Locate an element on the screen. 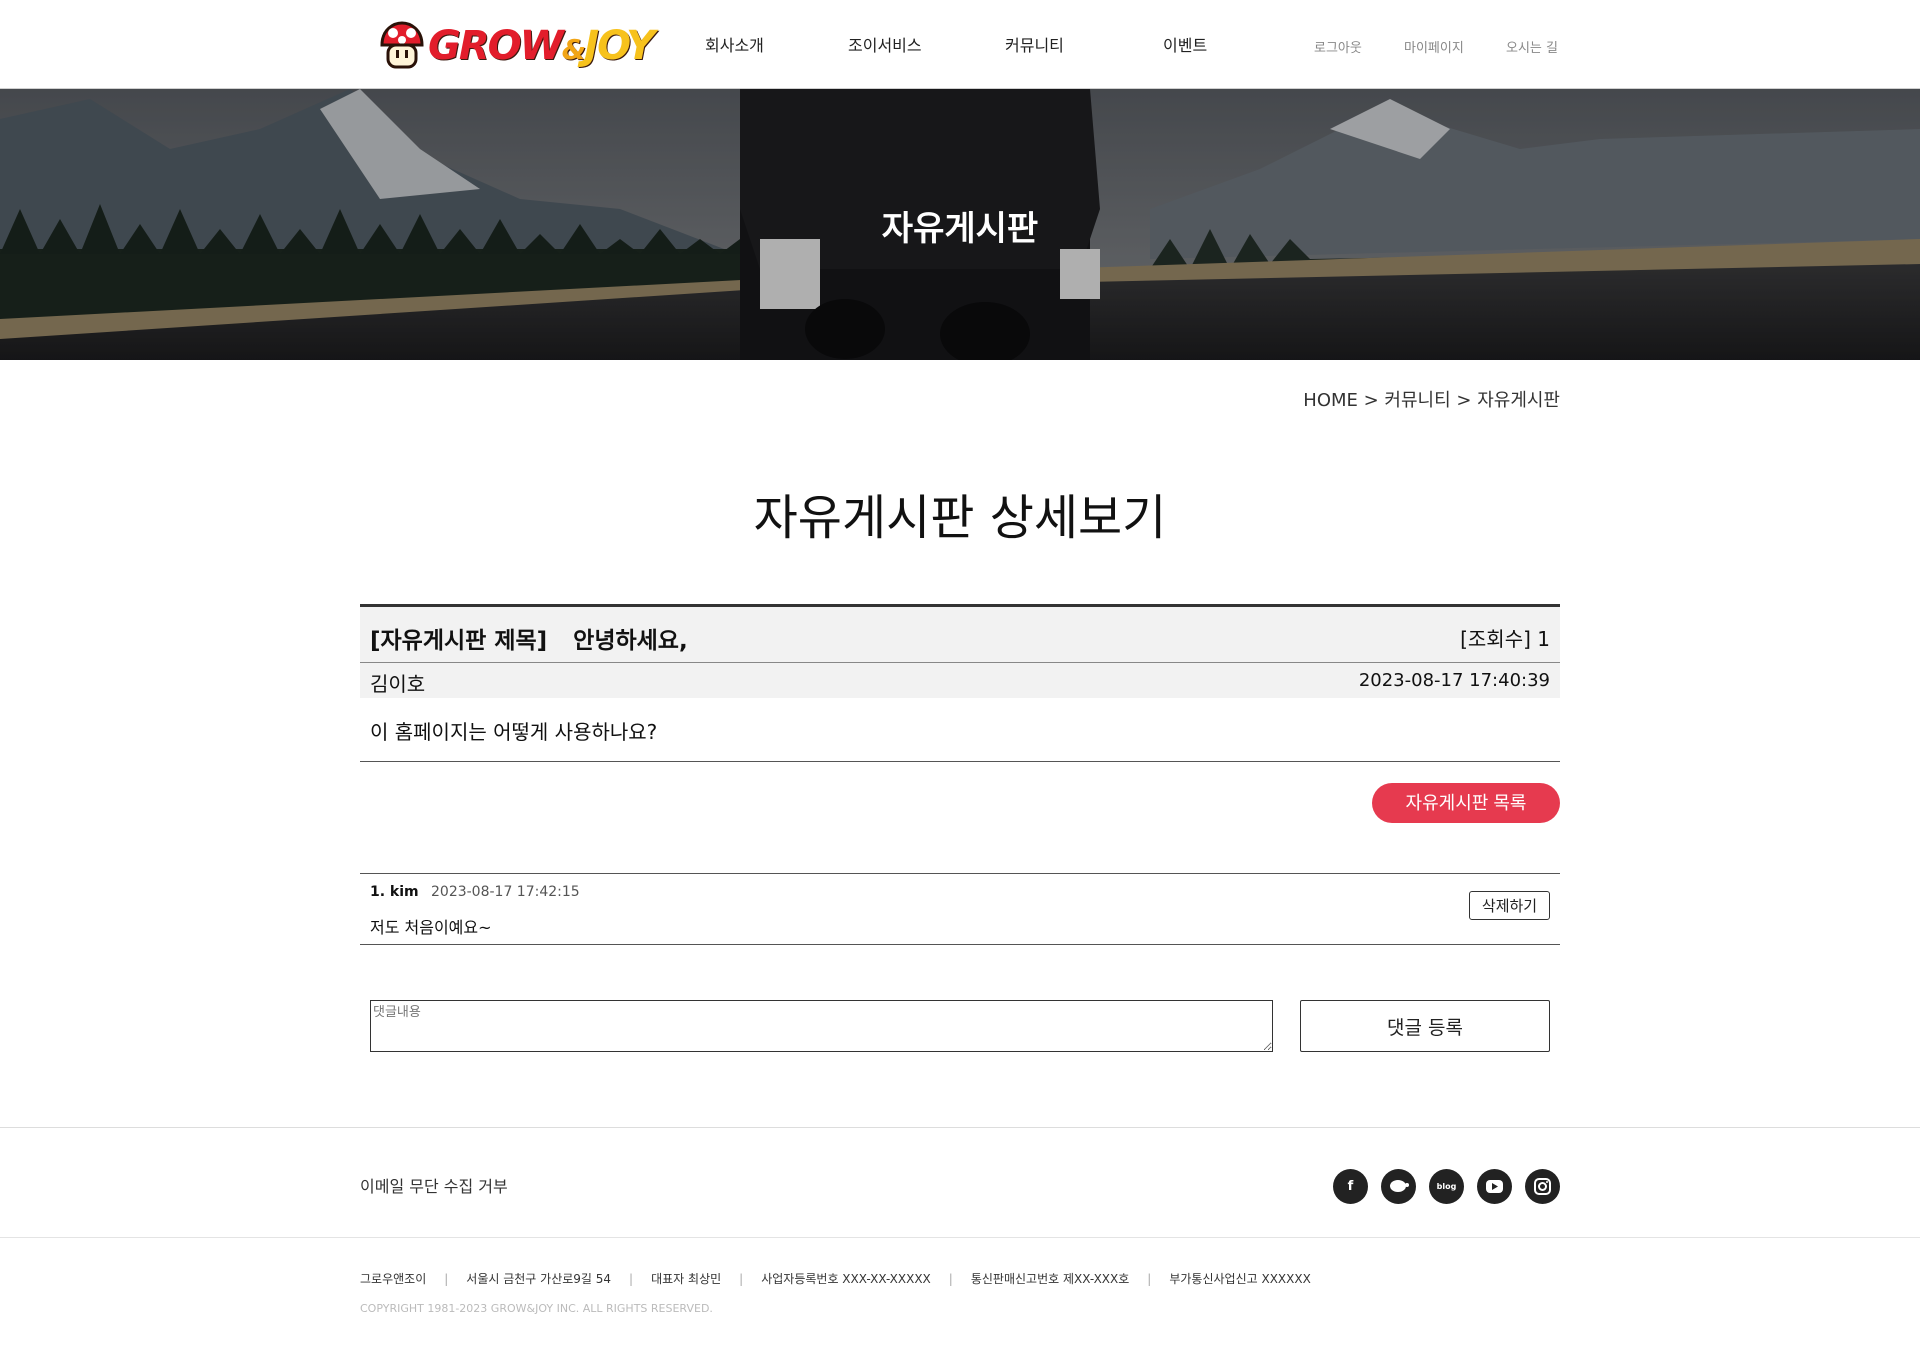  post-author: 김이호 is located at coordinates (398, 684).